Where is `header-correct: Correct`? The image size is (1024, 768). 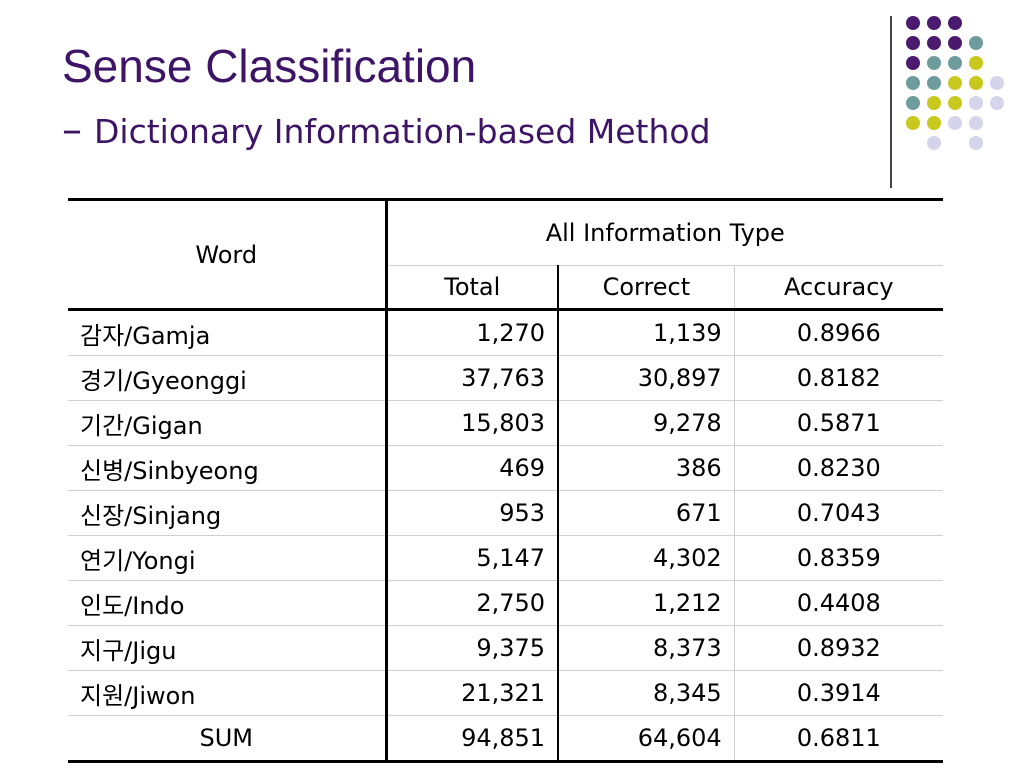
header-correct: Correct is located at coordinates (646, 287).